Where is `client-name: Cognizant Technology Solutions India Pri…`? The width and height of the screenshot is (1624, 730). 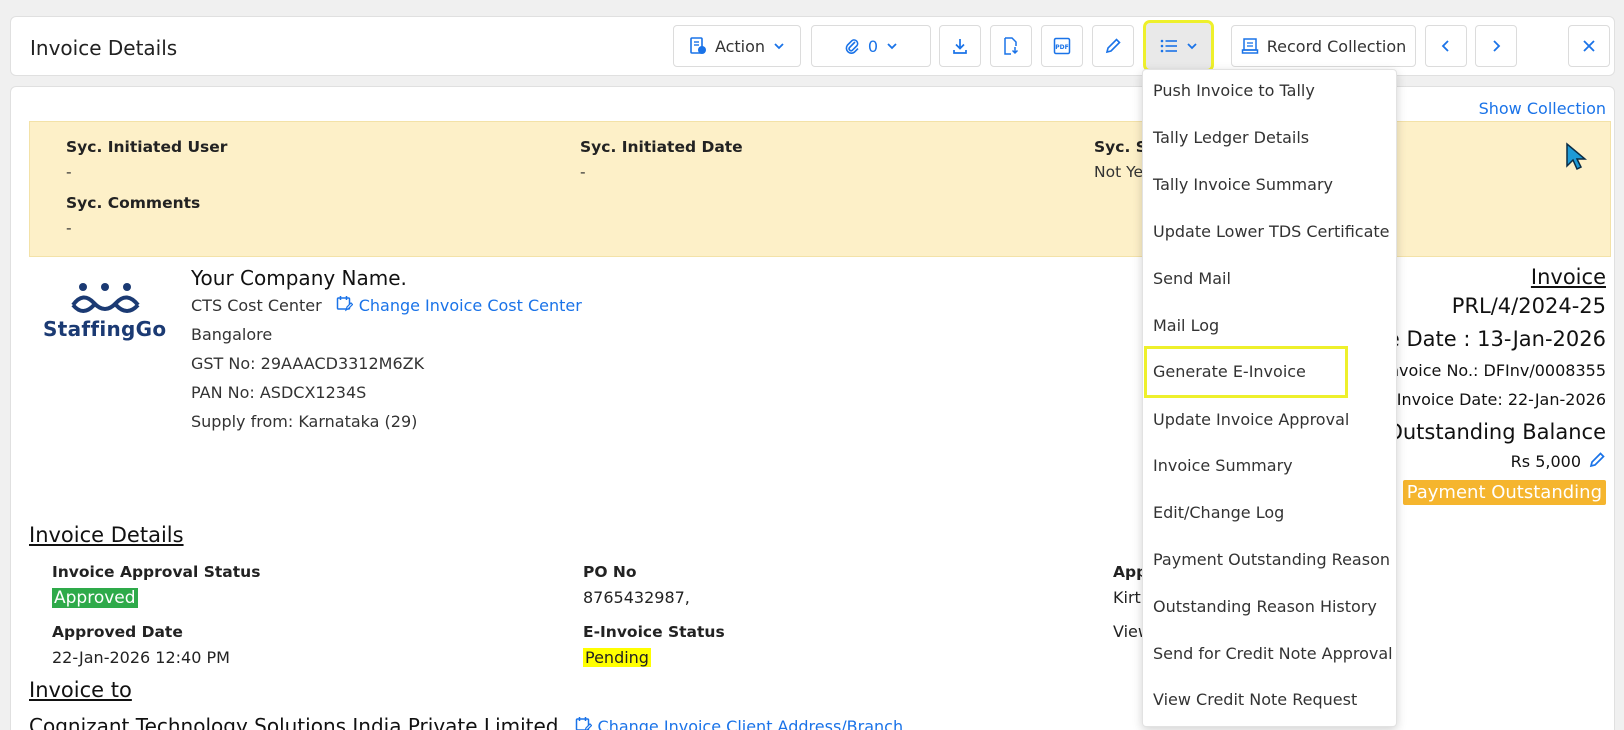 client-name: Cognizant Technology Solutions India Pri… is located at coordinates (294, 722).